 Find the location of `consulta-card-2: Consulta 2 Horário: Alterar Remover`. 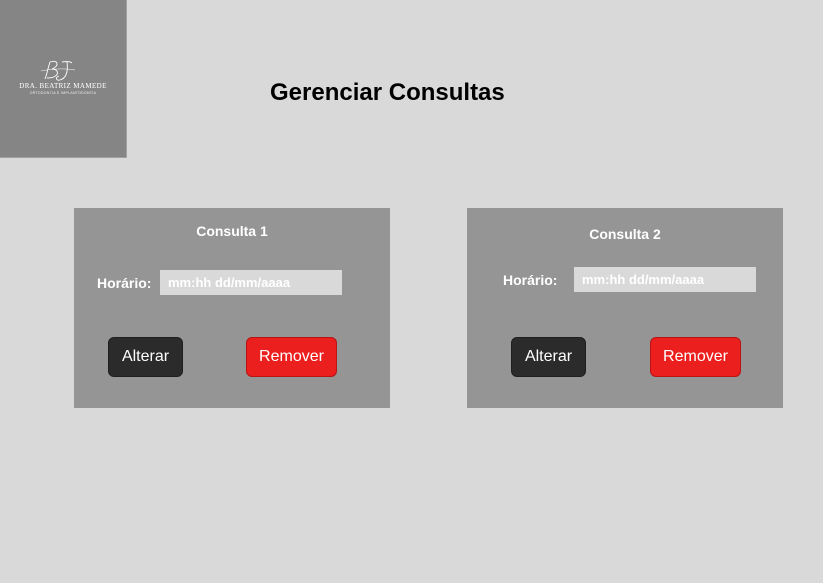

consulta-card-2: Consulta 2 Horário: Alterar Remover is located at coordinates (625, 308).